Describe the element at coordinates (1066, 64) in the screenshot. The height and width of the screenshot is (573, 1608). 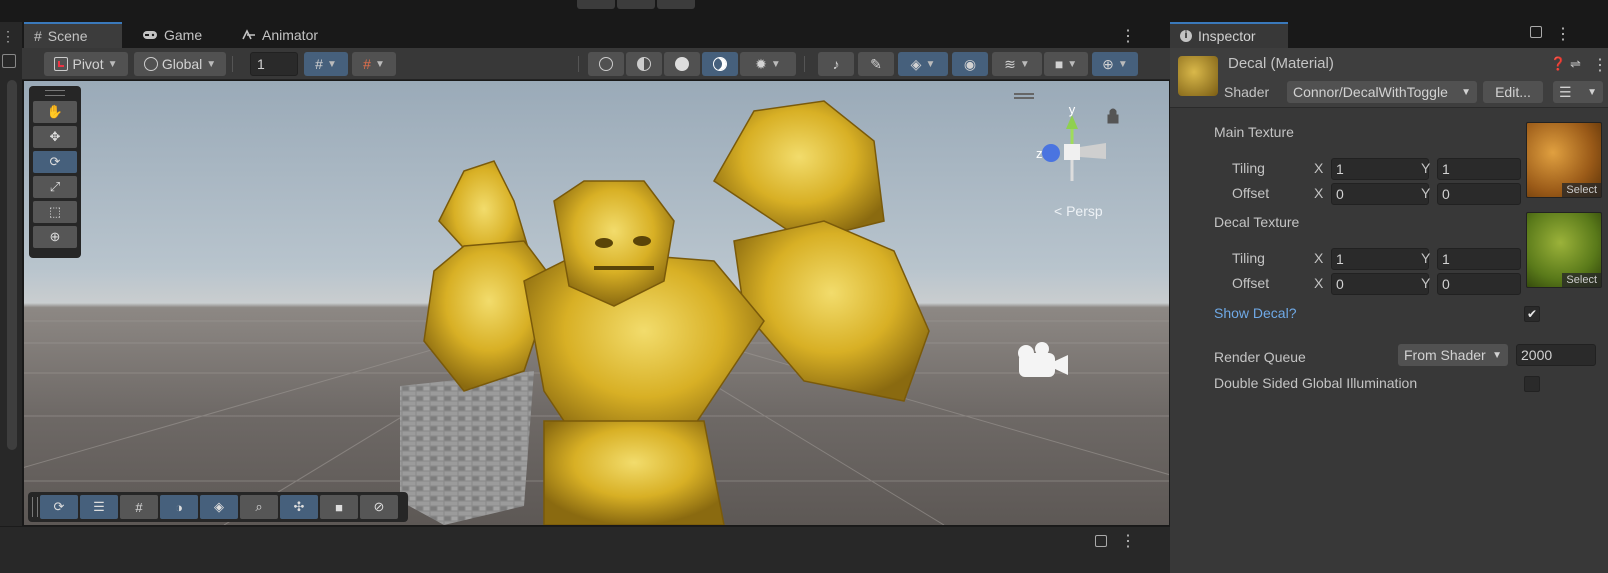
I see `camera-dropdown: ■ ▼` at that location.